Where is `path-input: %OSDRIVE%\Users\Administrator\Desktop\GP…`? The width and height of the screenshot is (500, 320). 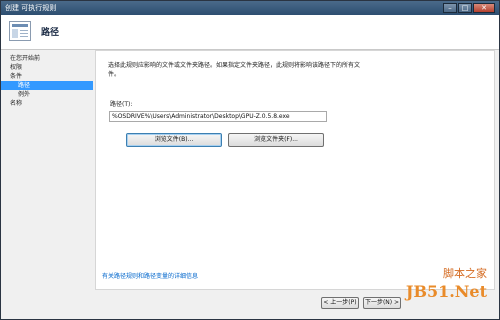
path-input: %OSDRIVE%\Users\Administrator\Desktop\GP… is located at coordinates (218, 116).